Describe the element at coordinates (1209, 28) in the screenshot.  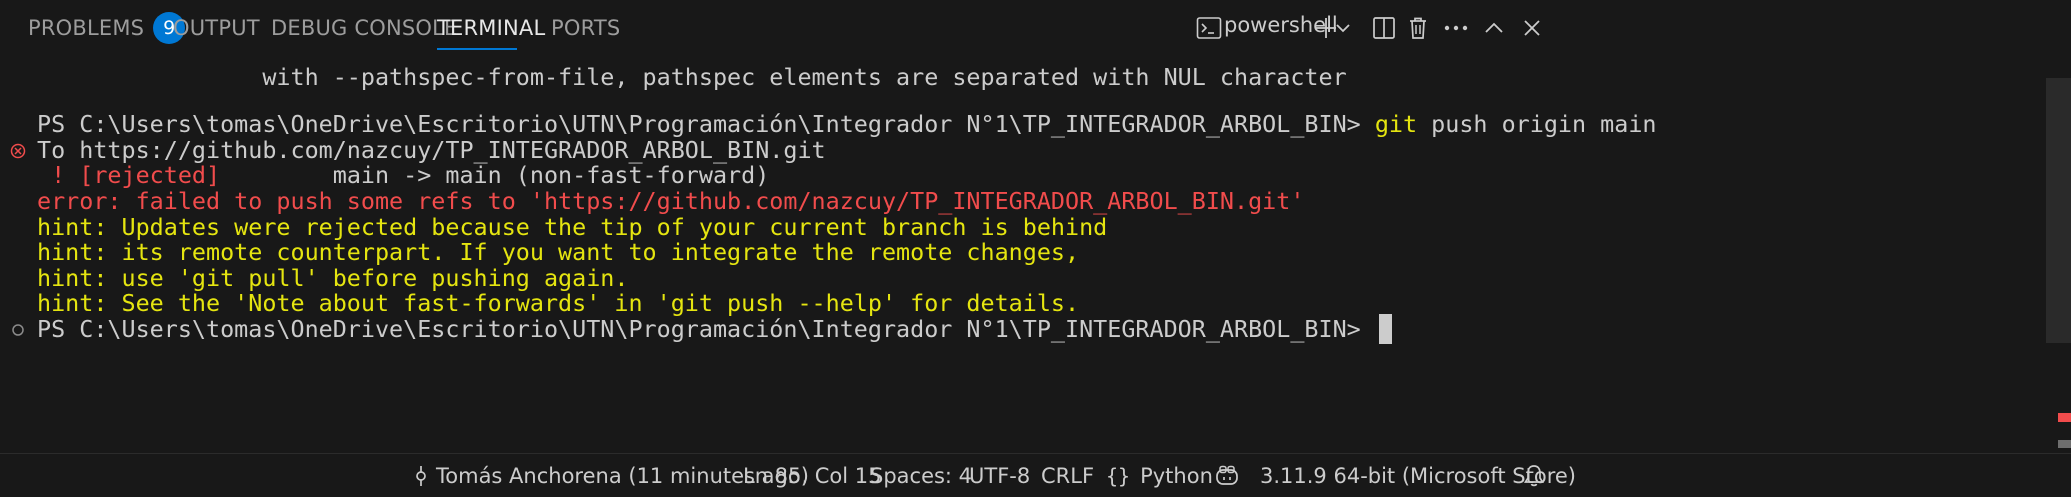
I see `terminal-icon` at that location.